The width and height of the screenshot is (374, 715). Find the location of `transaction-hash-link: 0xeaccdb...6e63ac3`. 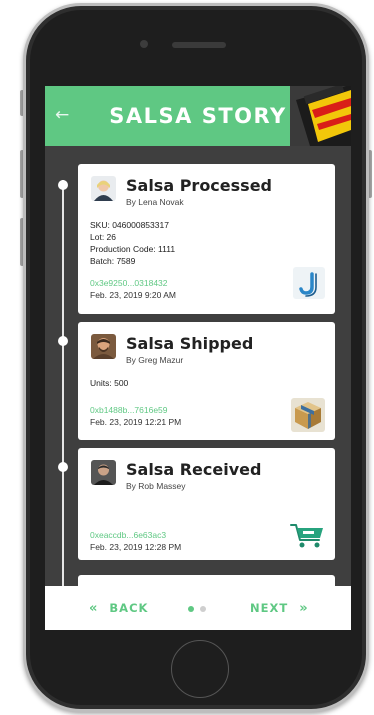

transaction-hash-link: 0xeaccdb...6e63ac3 is located at coordinates (128, 535).